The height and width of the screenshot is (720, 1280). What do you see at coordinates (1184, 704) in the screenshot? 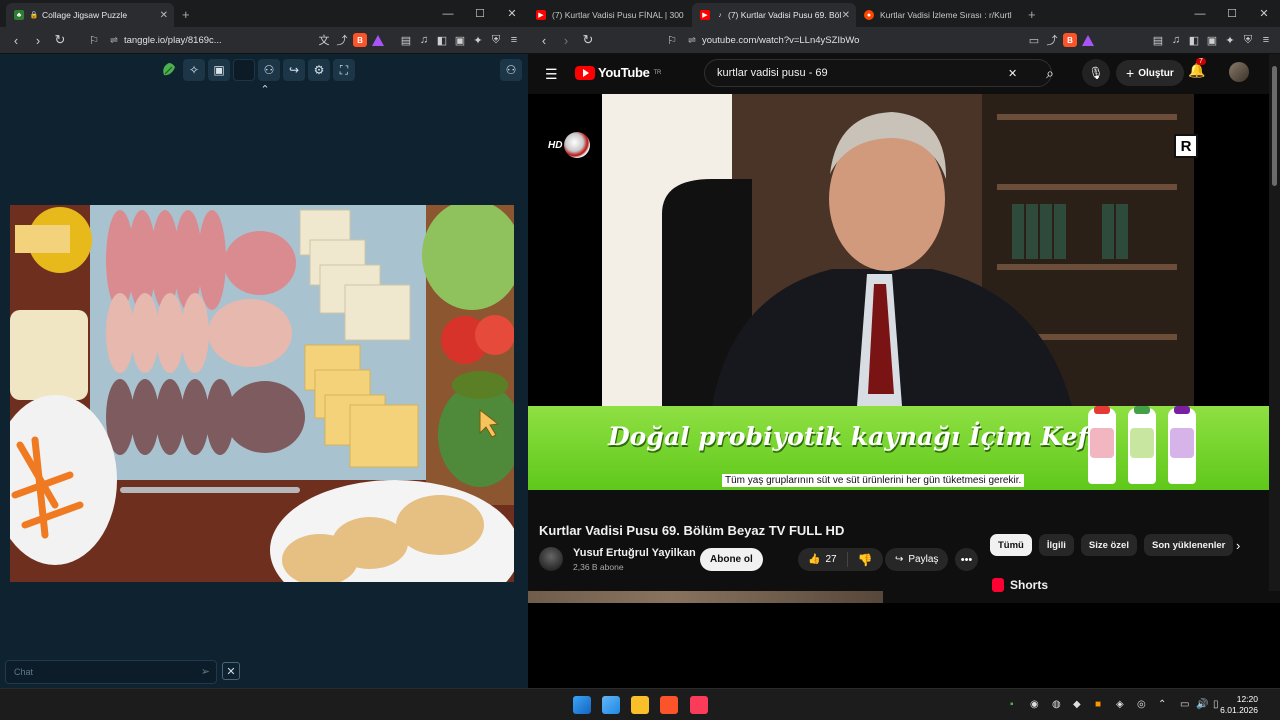
I see `network-icon: ▭` at bounding box center [1184, 704].